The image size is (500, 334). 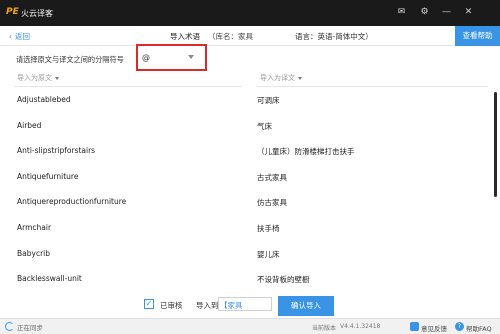 What do you see at coordinates (434, 328) in the screenshot?
I see `feedback-link: 意见反馈` at bounding box center [434, 328].